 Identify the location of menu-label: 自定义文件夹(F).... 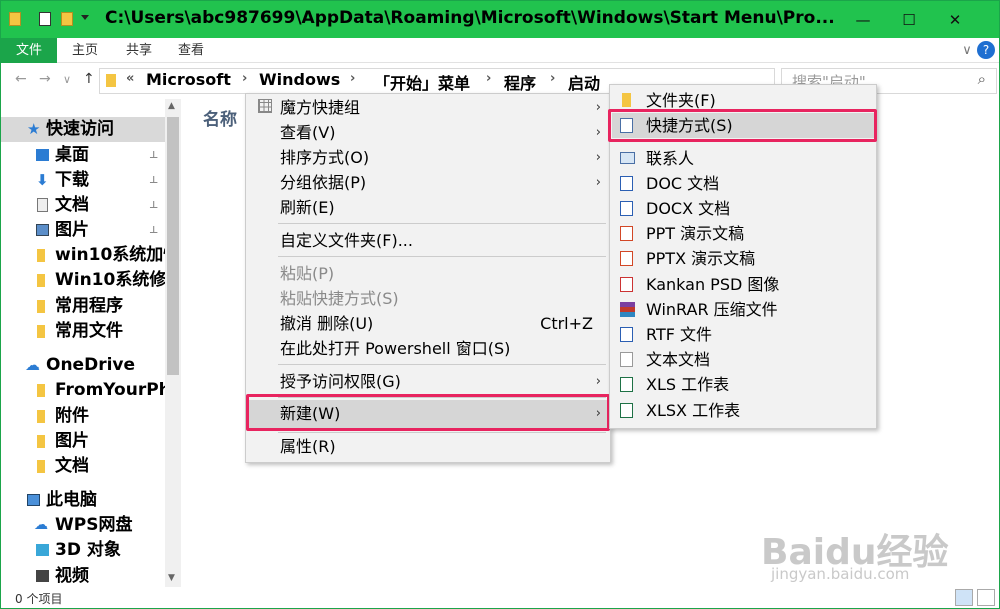
(346, 240).